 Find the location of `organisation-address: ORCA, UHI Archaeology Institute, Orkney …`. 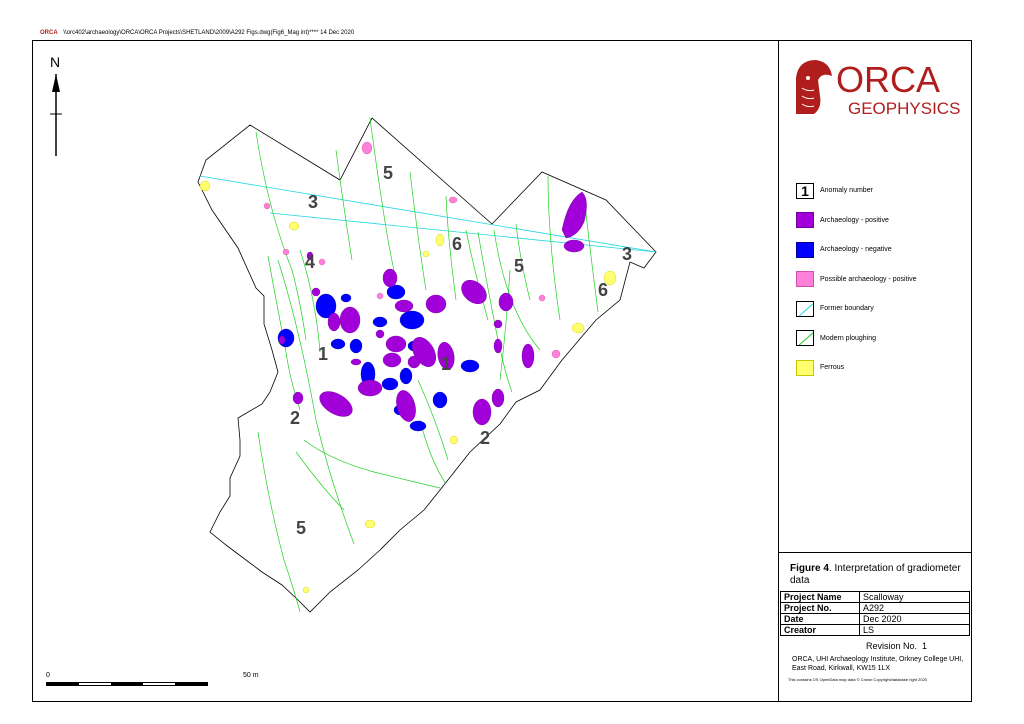

organisation-address: ORCA, UHI Archaeology Institute, Orkney … is located at coordinates (878, 664).